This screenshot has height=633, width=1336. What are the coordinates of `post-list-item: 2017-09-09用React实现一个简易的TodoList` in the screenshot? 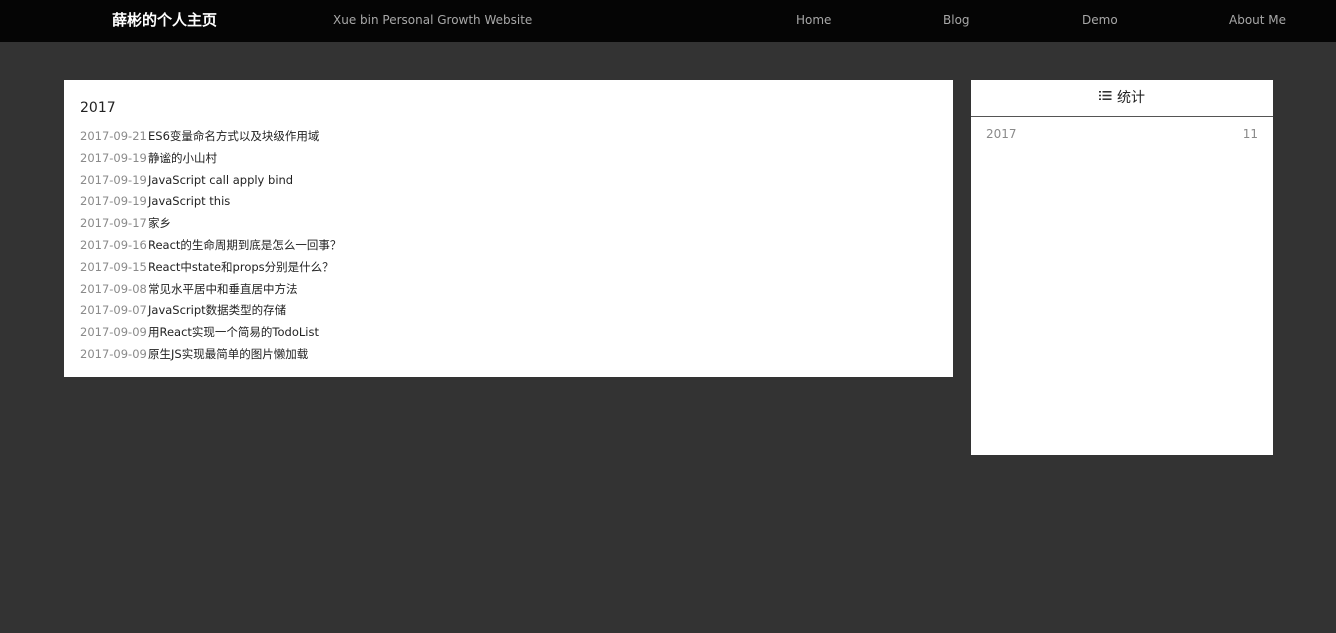 It's located at (210, 333).